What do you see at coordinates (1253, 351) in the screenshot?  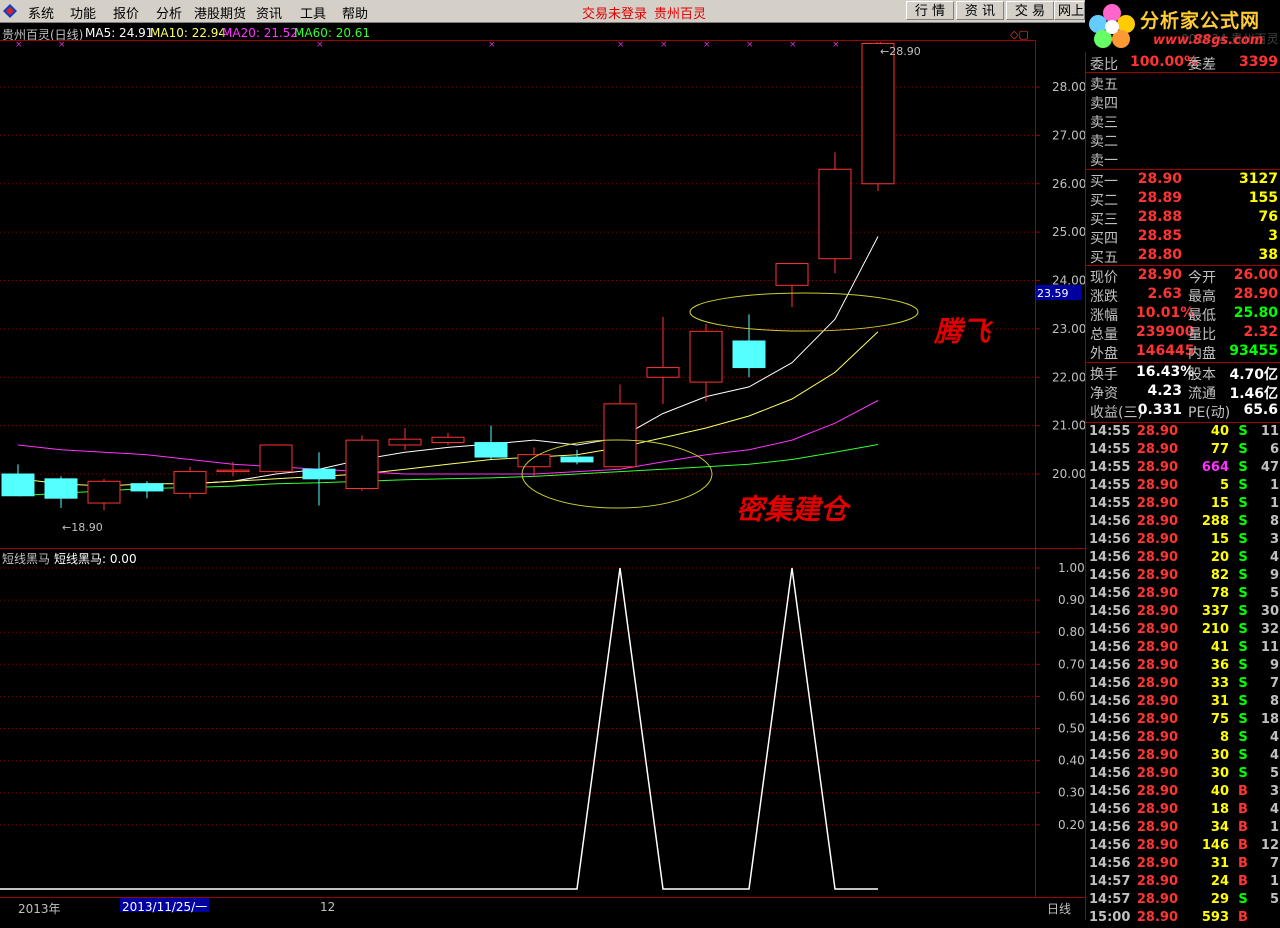 I see `stat-value-2: 93455` at bounding box center [1253, 351].